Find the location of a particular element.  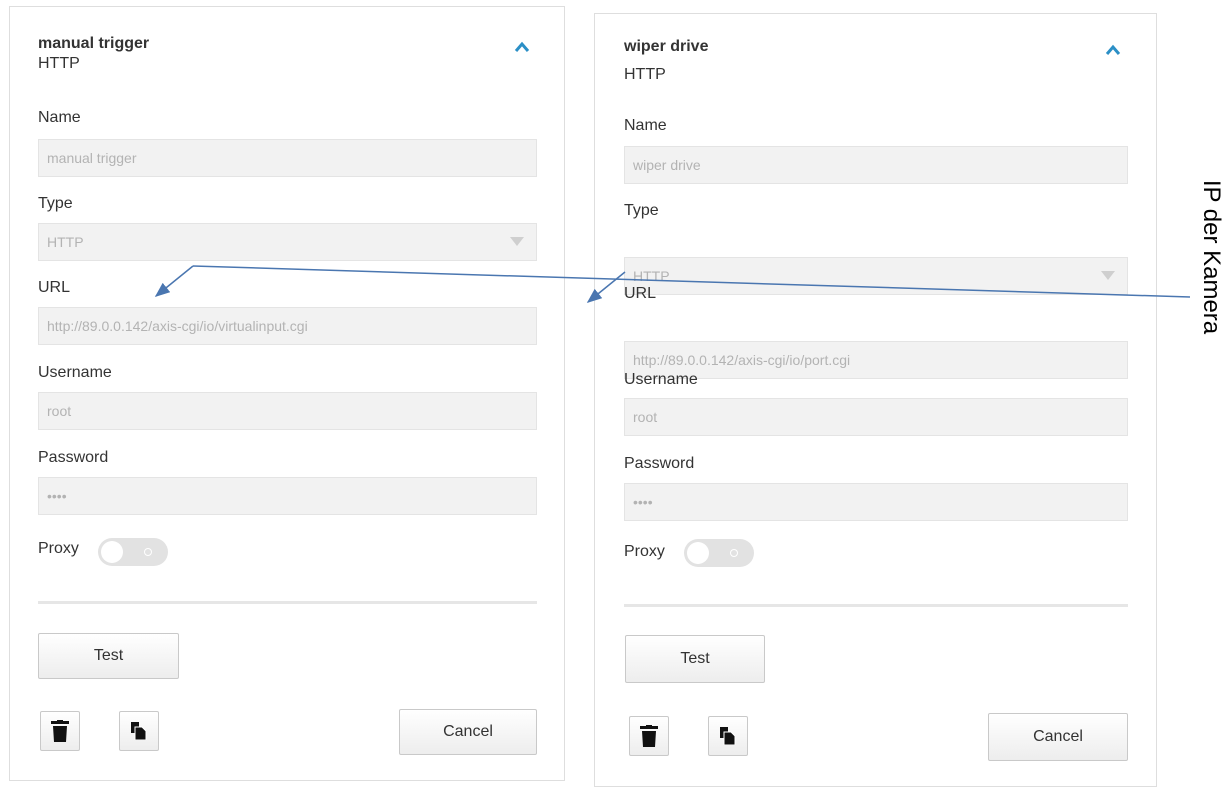

annotation-label: IP der Kamera is located at coordinates (1211, 257).